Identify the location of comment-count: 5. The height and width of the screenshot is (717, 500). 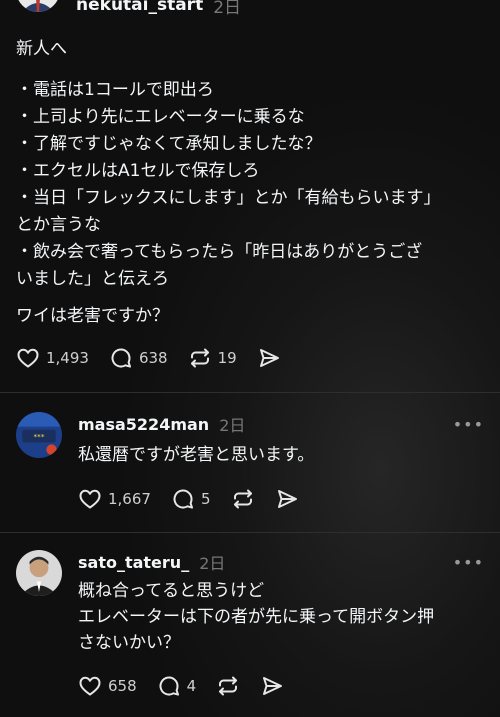
(205, 499).